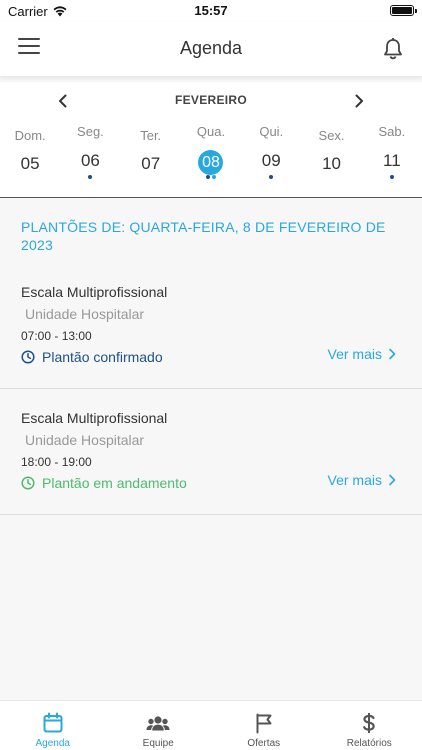 The width and height of the screenshot is (422, 750). Describe the element at coordinates (369, 743) in the screenshot. I see `tab-label: Relatórios` at that location.